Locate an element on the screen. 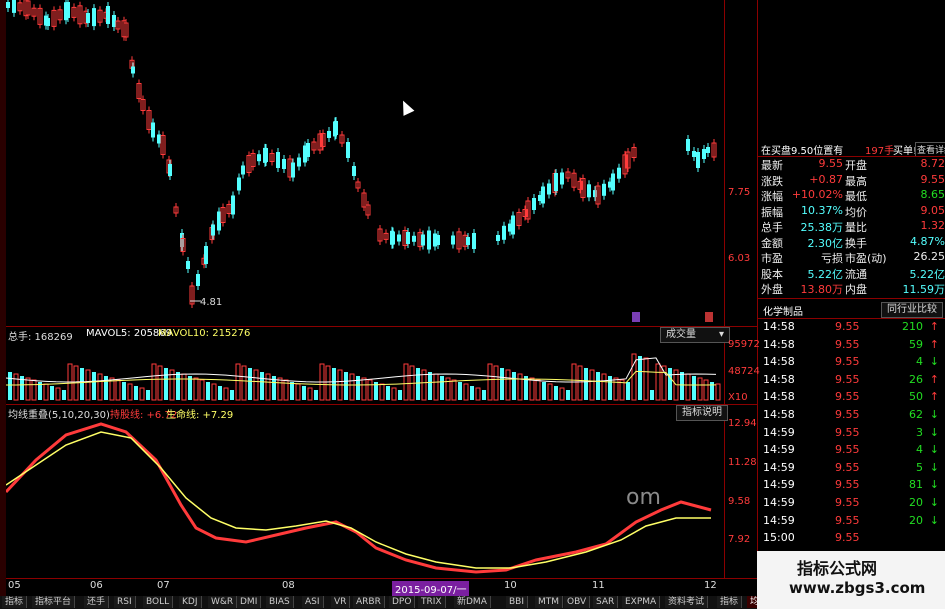 Image resolution: width=945 pixels, height=609 pixels. volume-y-label: 95972 is located at coordinates (744, 344).